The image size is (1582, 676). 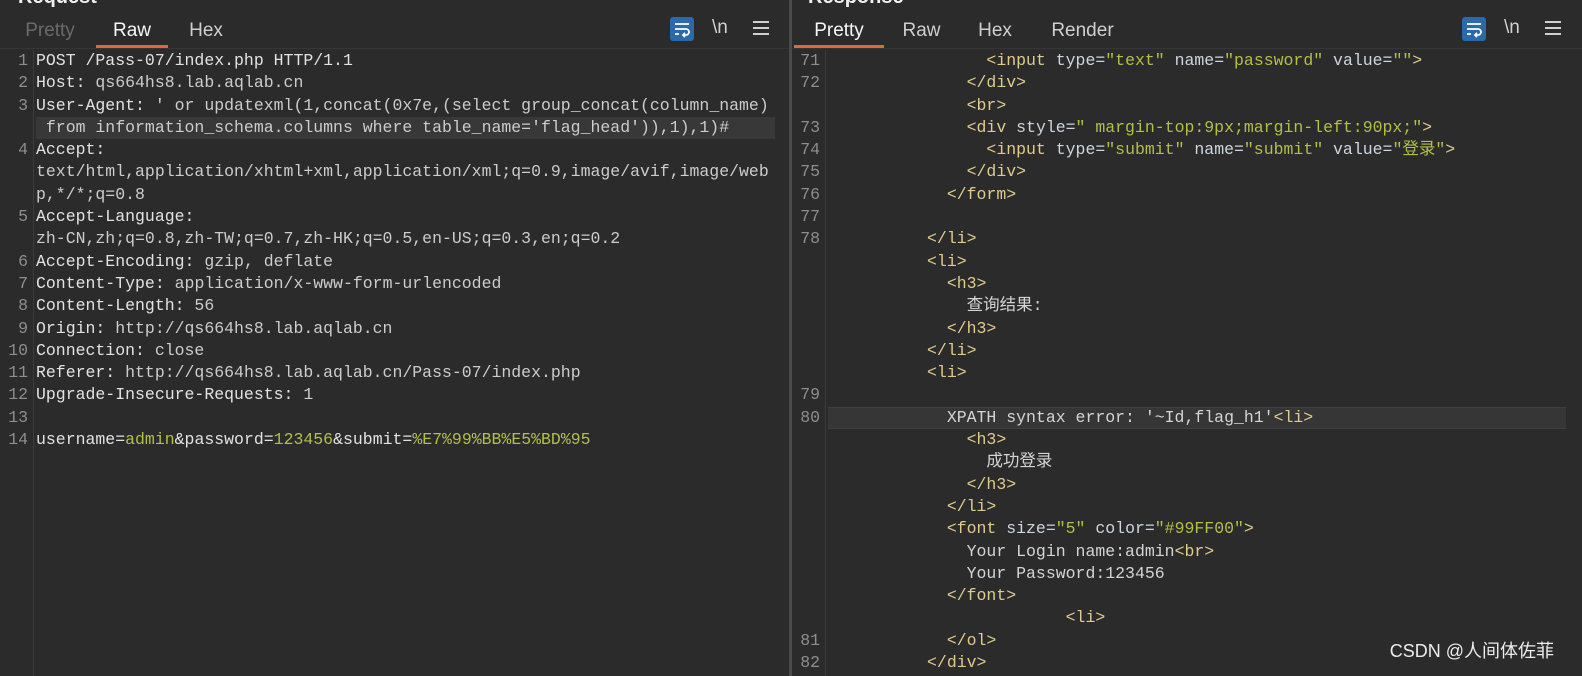 What do you see at coordinates (18, 373) in the screenshot?
I see `line-number: 11` at bounding box center [18, 373].